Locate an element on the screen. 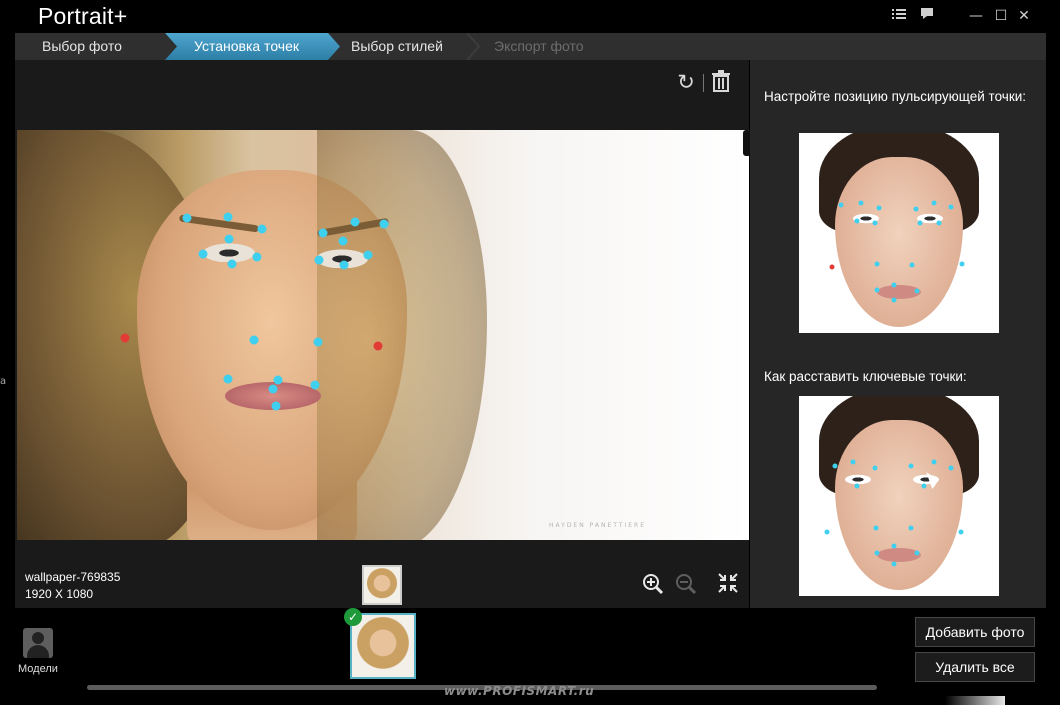 The height and width of the screenshot is (705, 1060). photo-resolution: 1920 X 1080 is located at coordinates (59, 594).